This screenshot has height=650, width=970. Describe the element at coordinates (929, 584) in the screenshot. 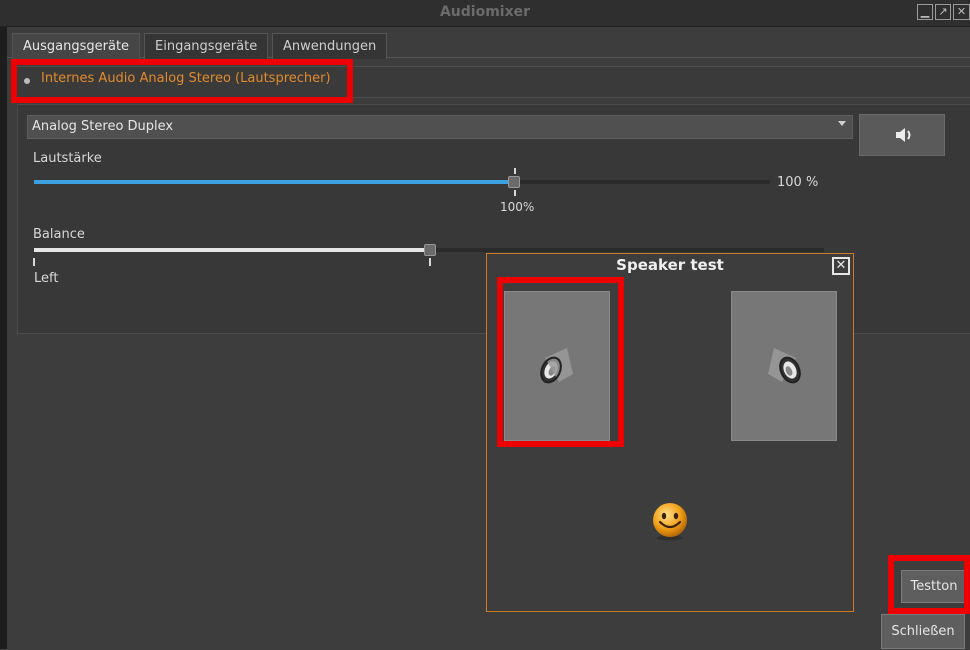

I see `highlight-box-test-button` at that location.